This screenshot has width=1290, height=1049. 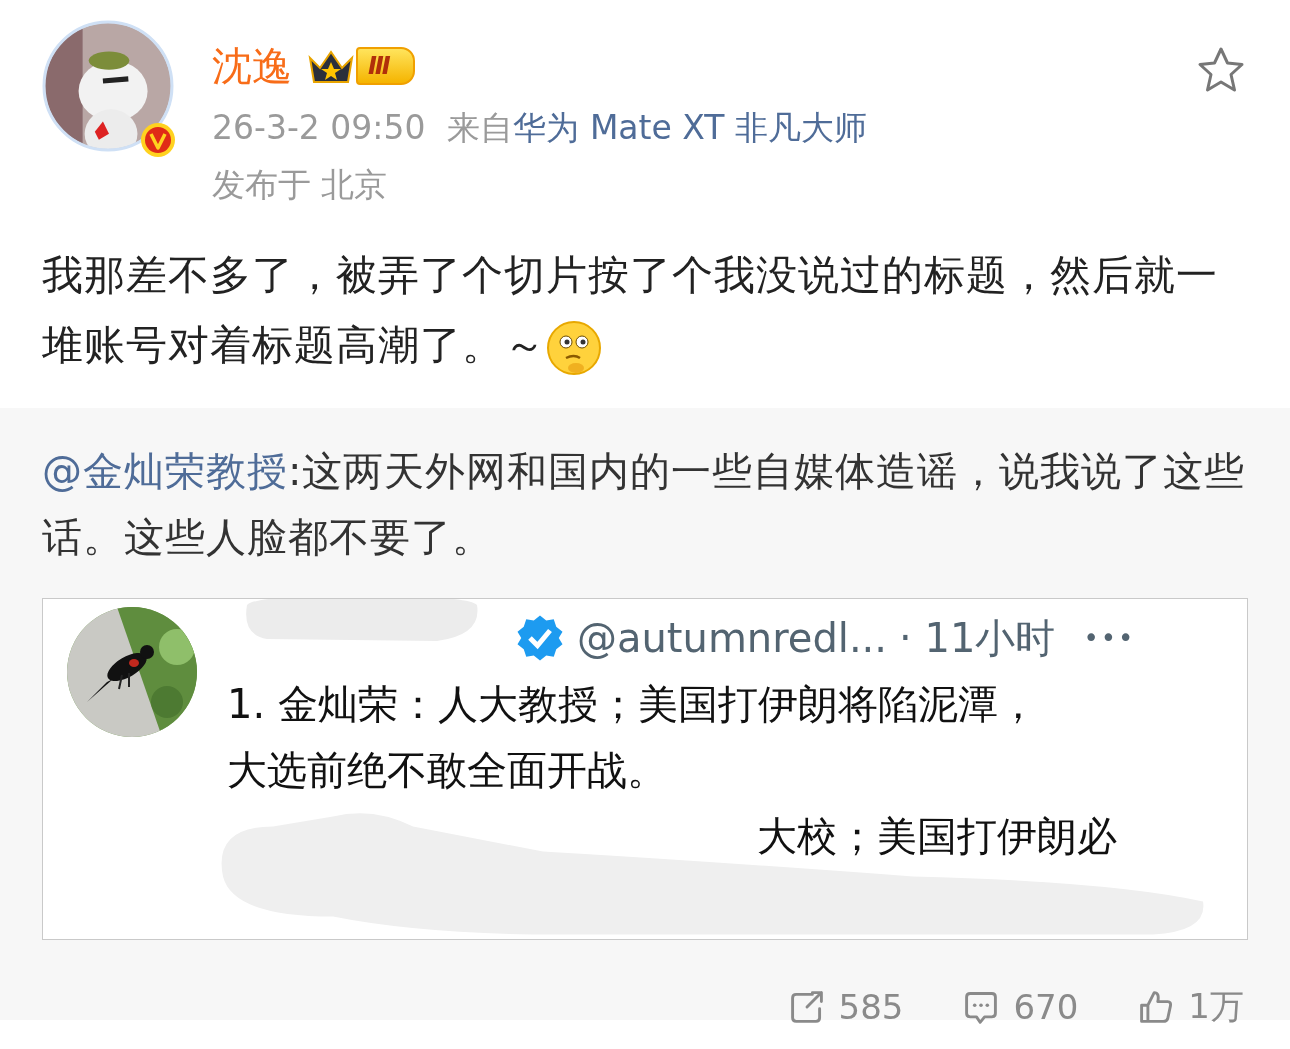 I want to click on tweet-text: 1. 金灿荣：人大教授；美国打伊朗将陷泥潭， 大选前绝不敢全面开战。, so click(x=633, y=737).